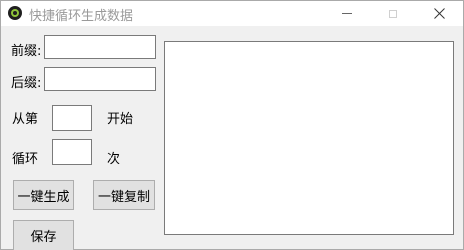  Describe the element at coordinates (100, 47) in the screenshot. I see `prefix-input` at that location.